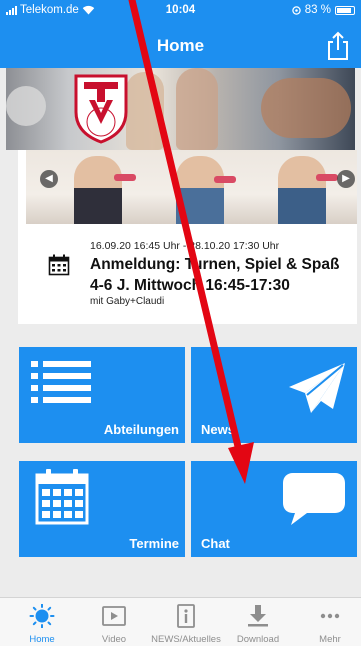  I want to click on tile-news: News, so click(274, 395).